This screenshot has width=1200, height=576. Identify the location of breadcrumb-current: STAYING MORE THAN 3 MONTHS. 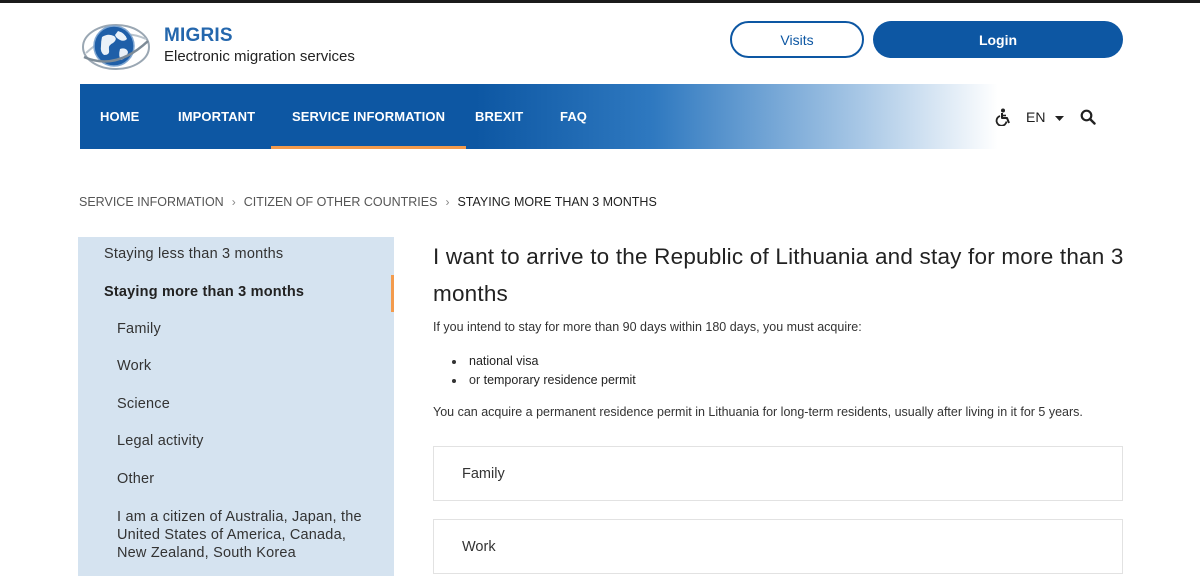
(557, 202).